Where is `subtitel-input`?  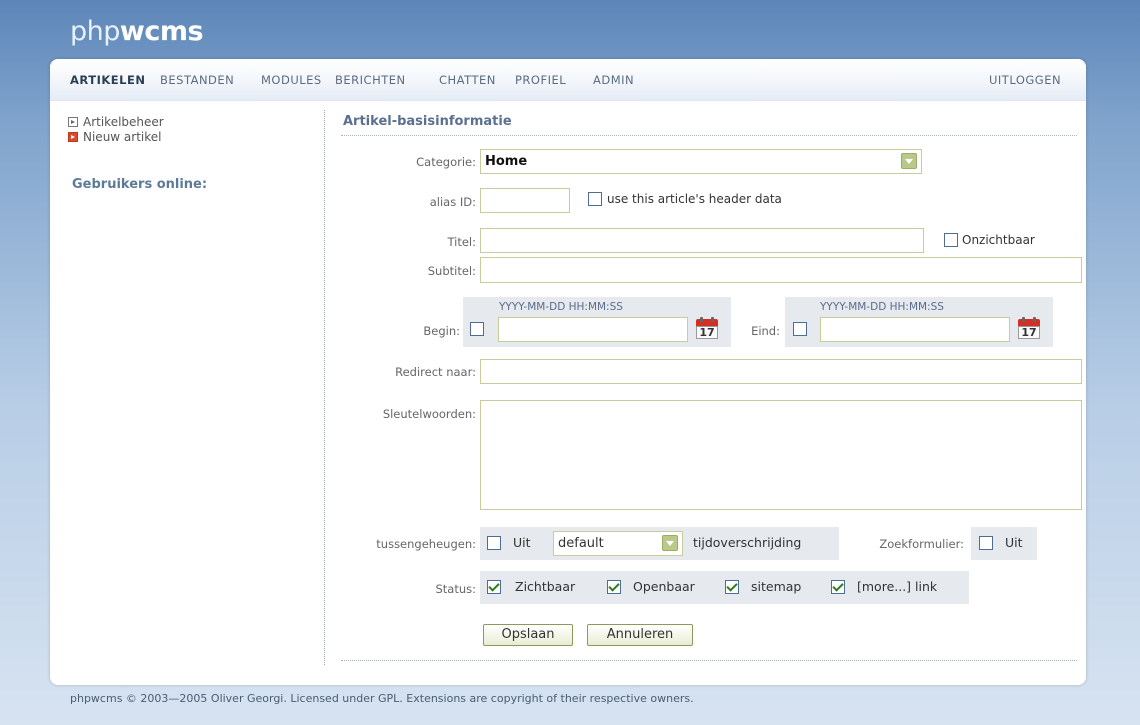 subtitel-input is located at coordinates (781, 270).